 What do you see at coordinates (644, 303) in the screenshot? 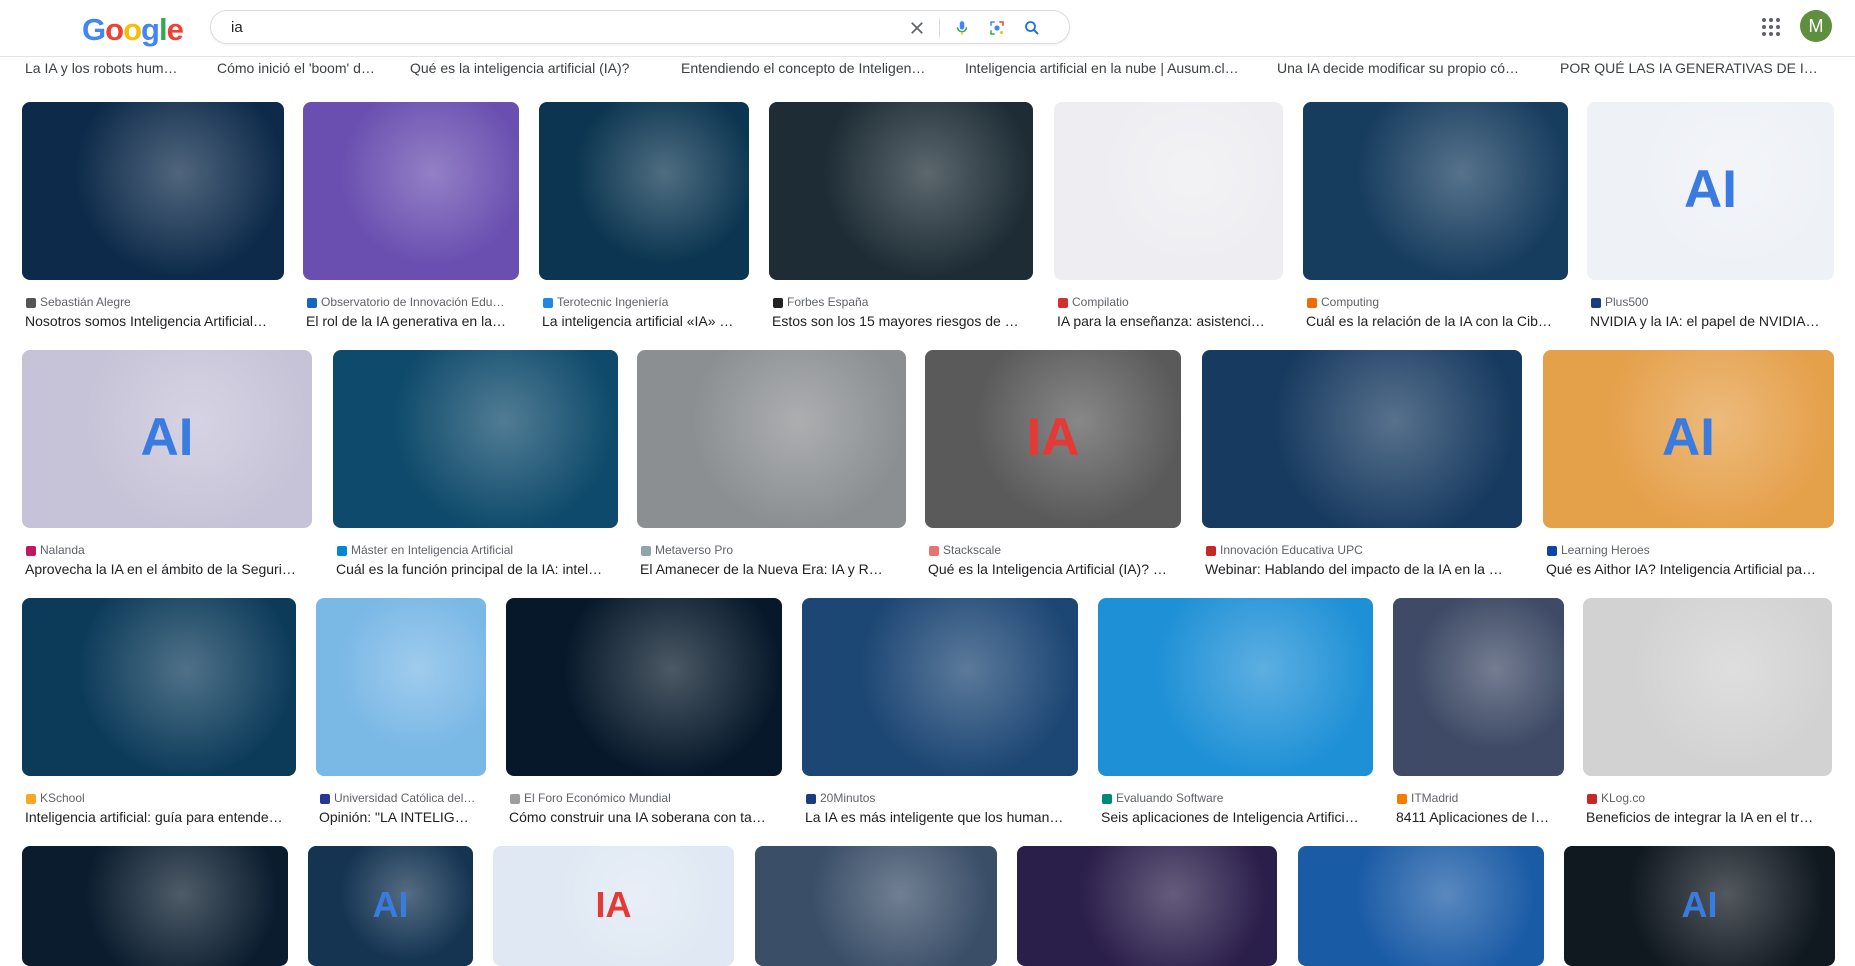
I see `result-source: Terotecnic Ingeniería` at bounding box center [644, 303].